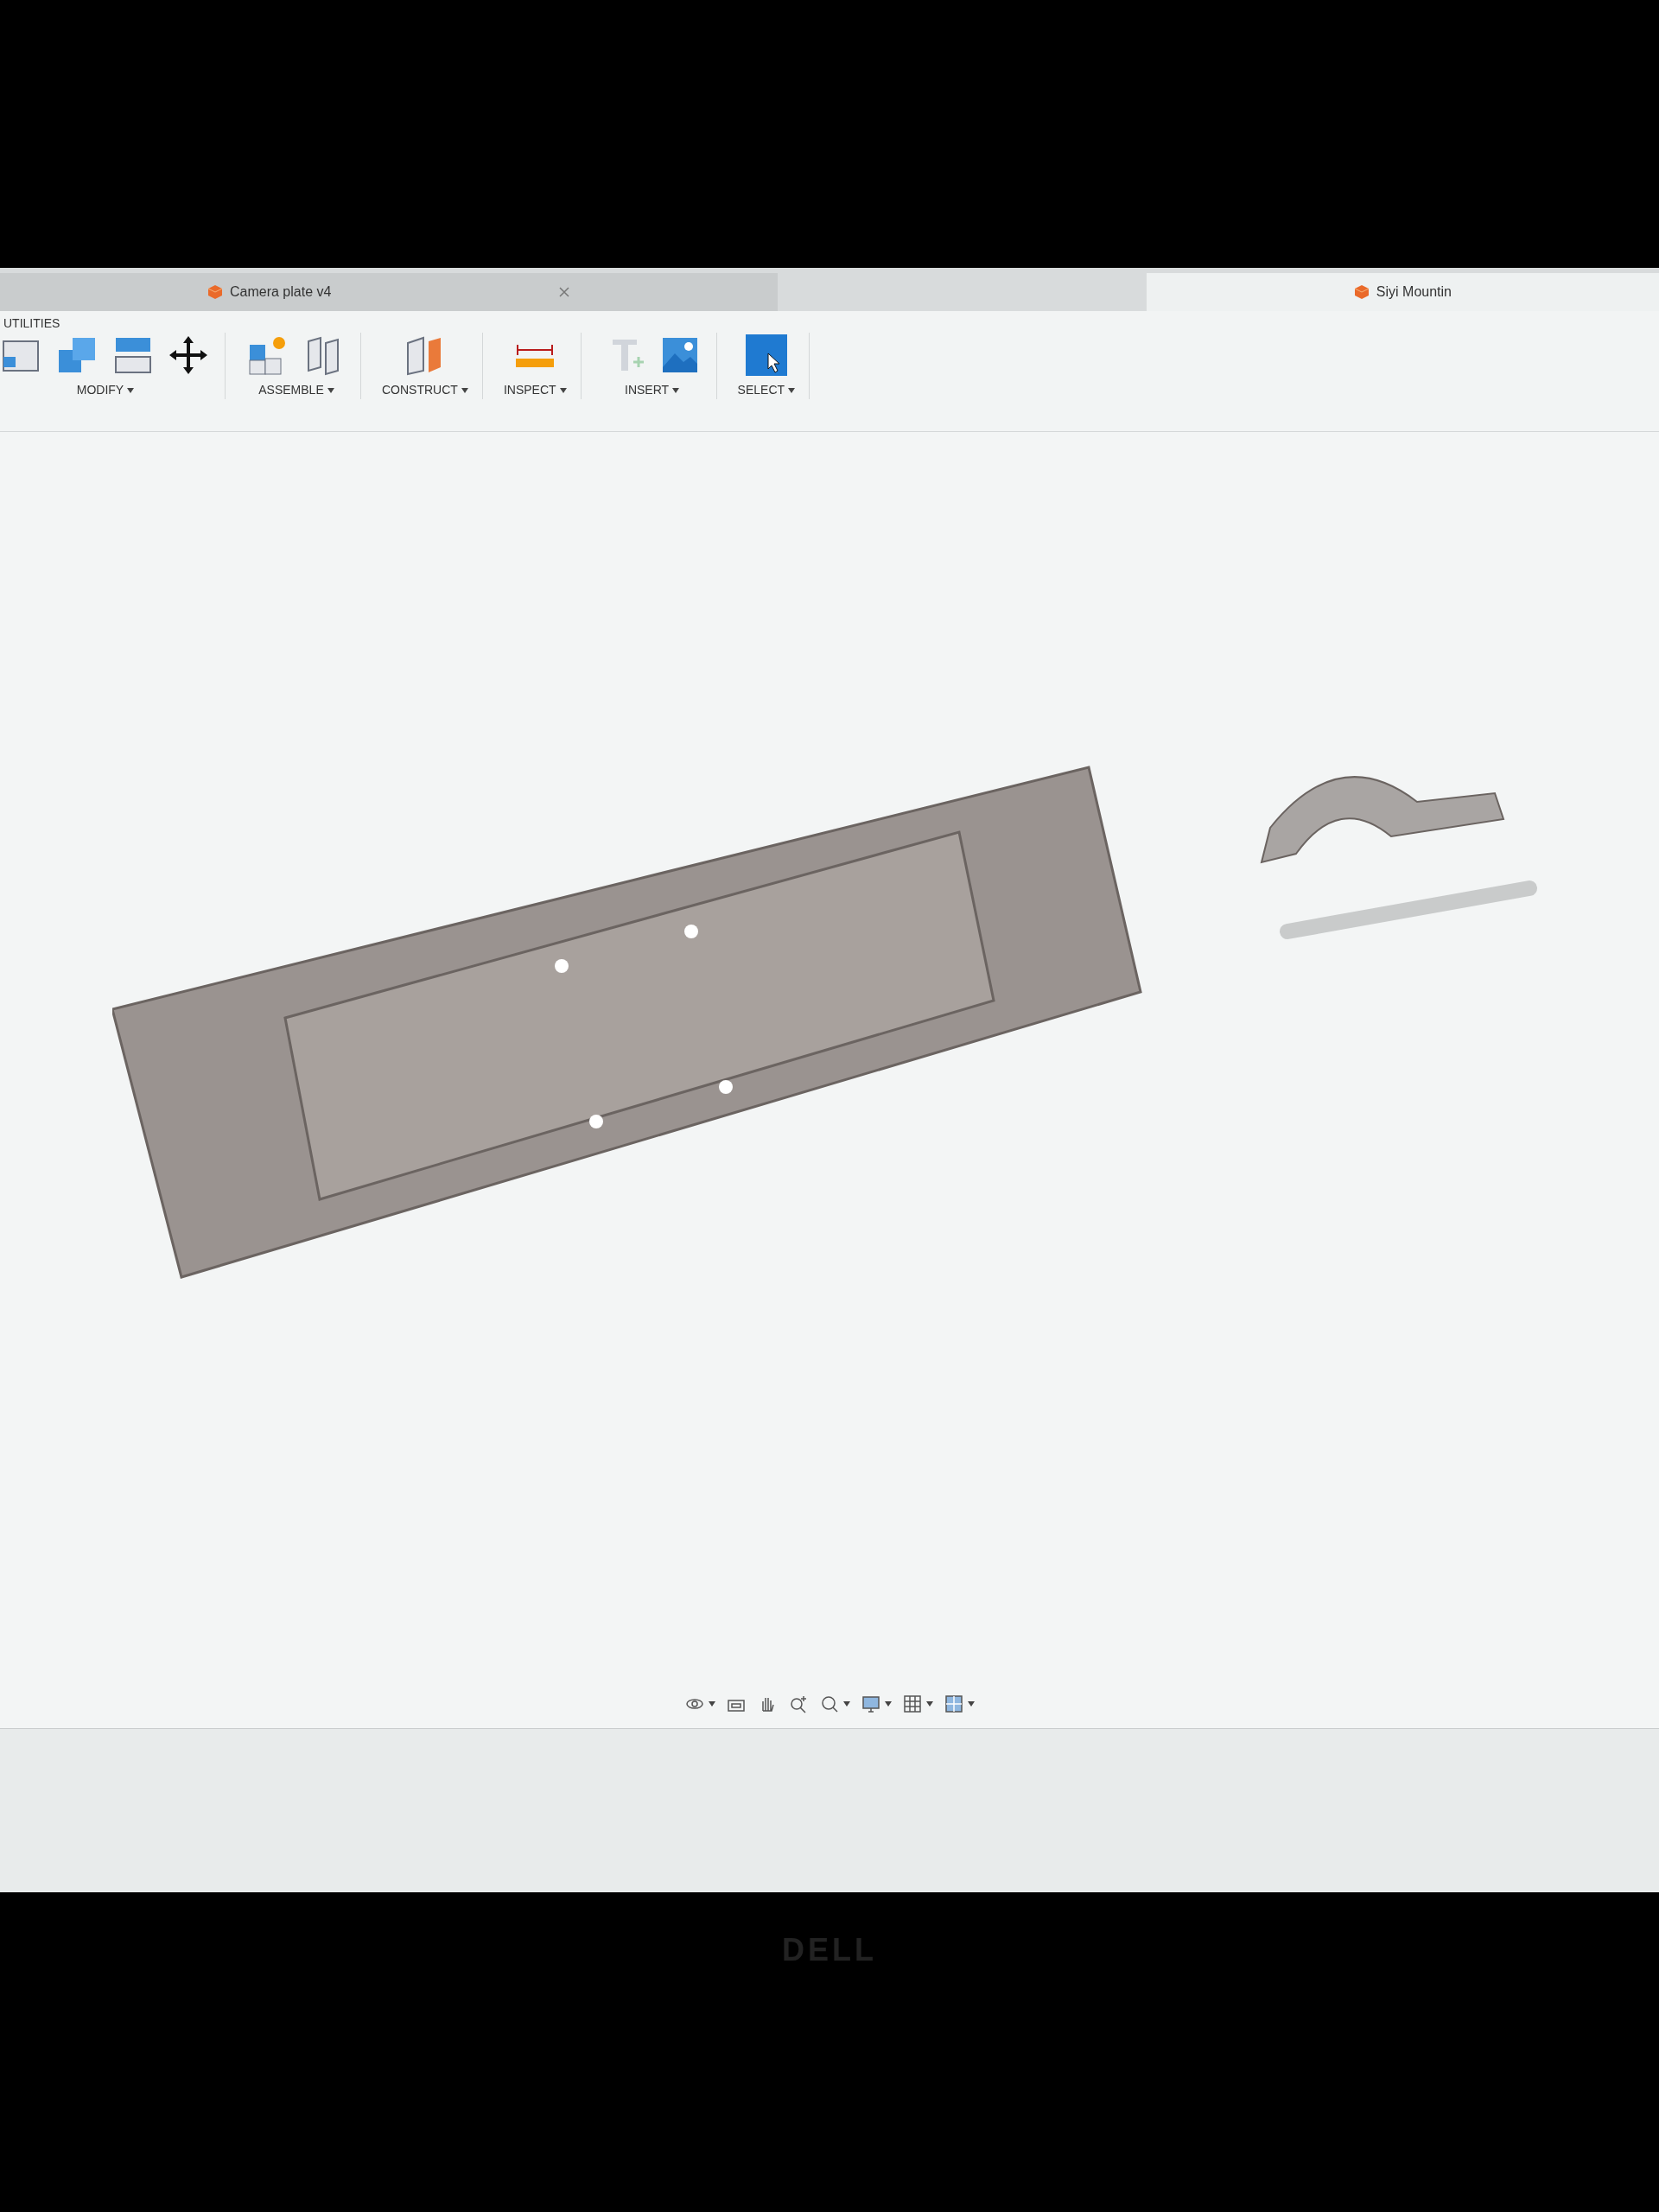  I want to click on document-tab: Siyi Mountin, so click(1402, 292).